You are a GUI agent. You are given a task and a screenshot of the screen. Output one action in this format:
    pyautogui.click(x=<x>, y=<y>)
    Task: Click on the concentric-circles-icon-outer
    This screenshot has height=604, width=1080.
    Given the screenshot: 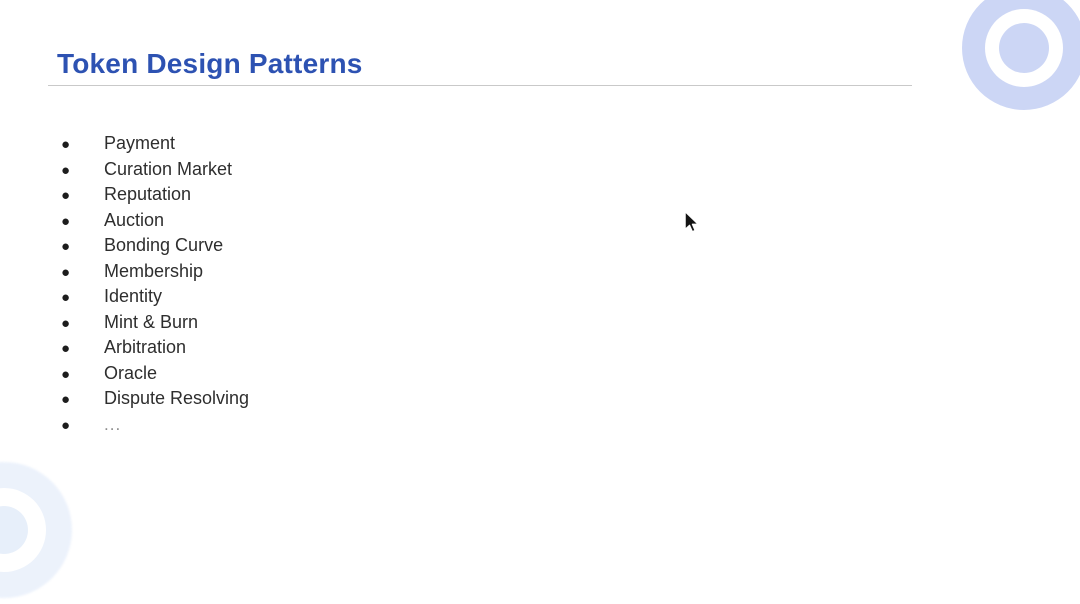 What is the action you would take?
    pyautogui.click(x=1021, y=55)
    